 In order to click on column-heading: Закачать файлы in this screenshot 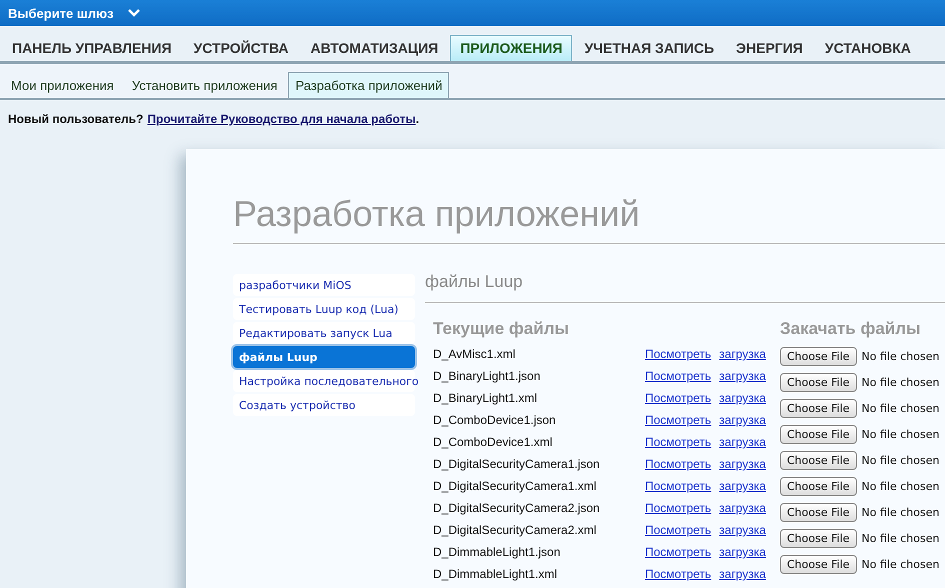, I will do `click(851, 329)`.